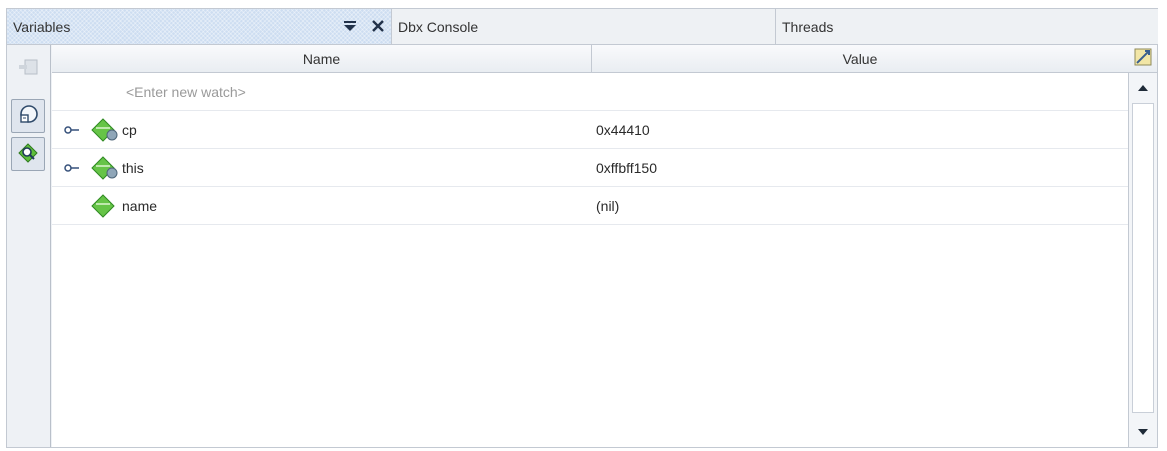 The image size is (1167, 451). Describe the element at coordinates (860, 58) in the screenshot. I see `column-header-value: Value` at that location.